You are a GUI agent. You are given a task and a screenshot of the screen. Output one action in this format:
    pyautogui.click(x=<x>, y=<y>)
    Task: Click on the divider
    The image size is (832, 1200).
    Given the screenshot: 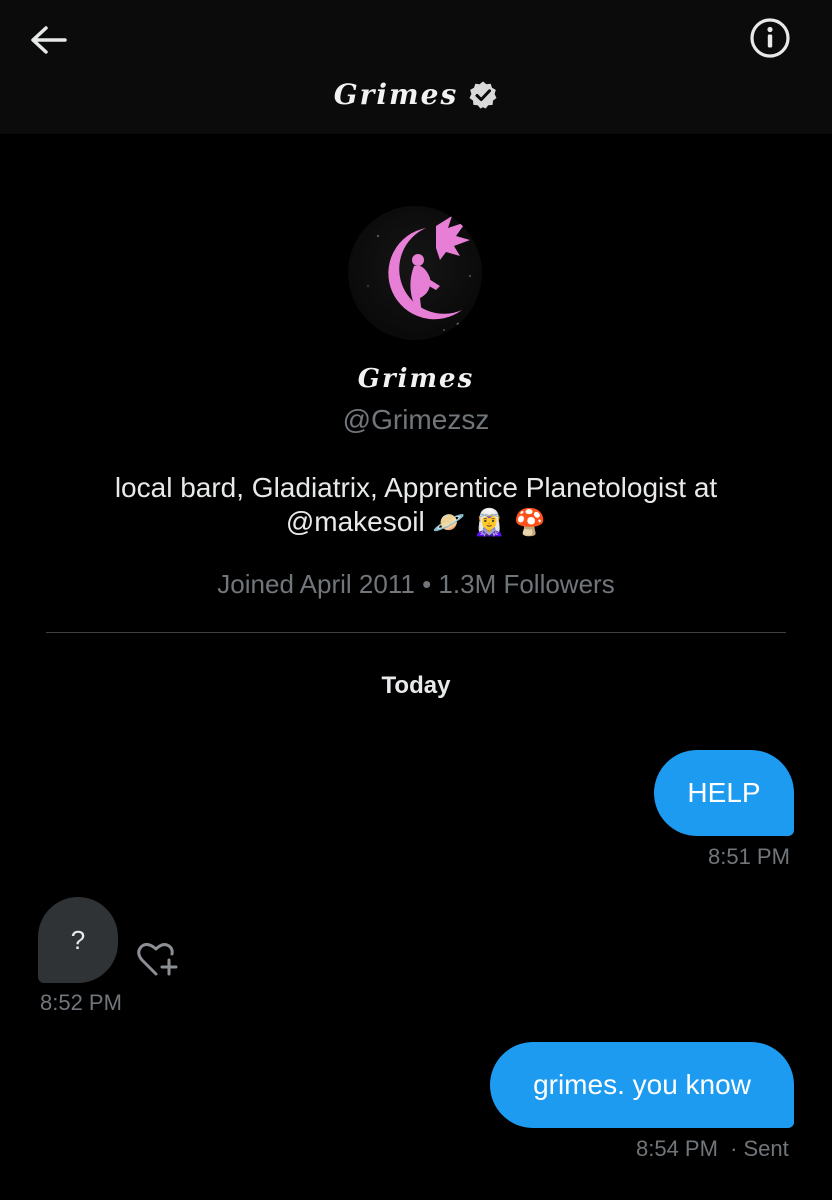 What is the action you would take?
    pyautogui.click(x=416, y=632)
    